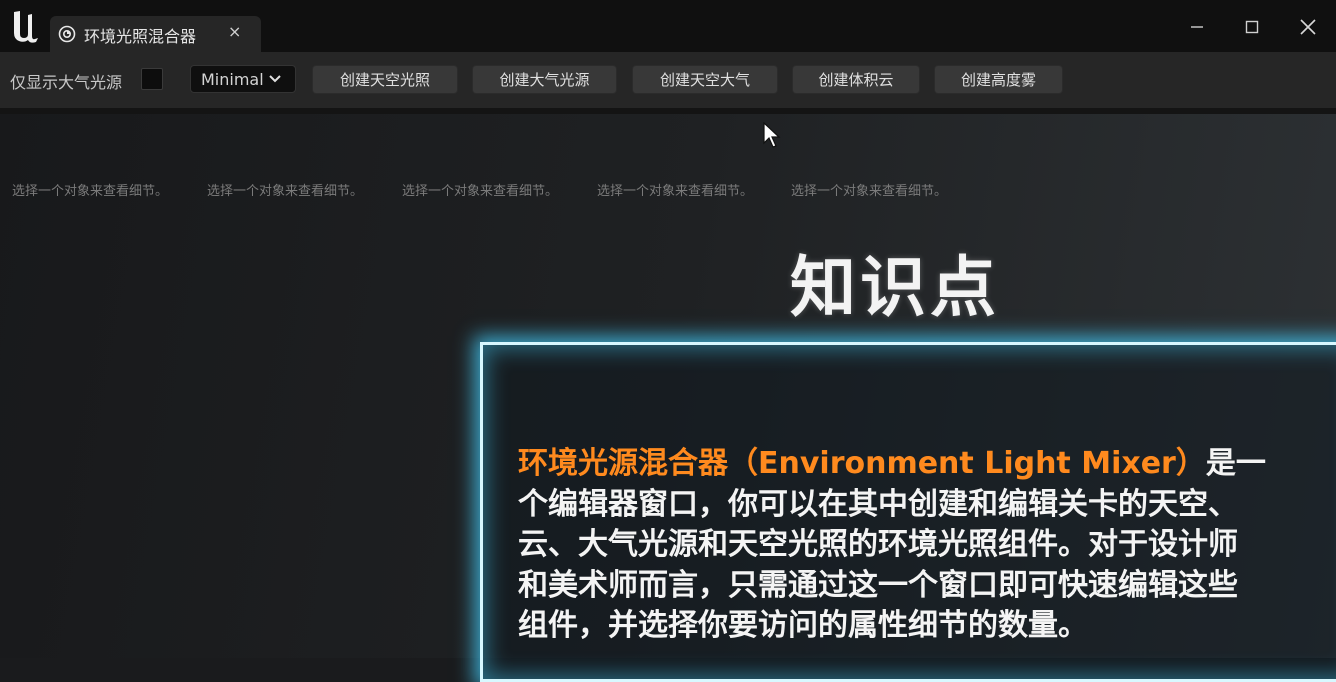 This screenshot has width=1336, height=682. What do you see at coordinates (152, 79) in the screenshot?
I see `atmosphere-only-checkbox` at bounding box center [152, 79].